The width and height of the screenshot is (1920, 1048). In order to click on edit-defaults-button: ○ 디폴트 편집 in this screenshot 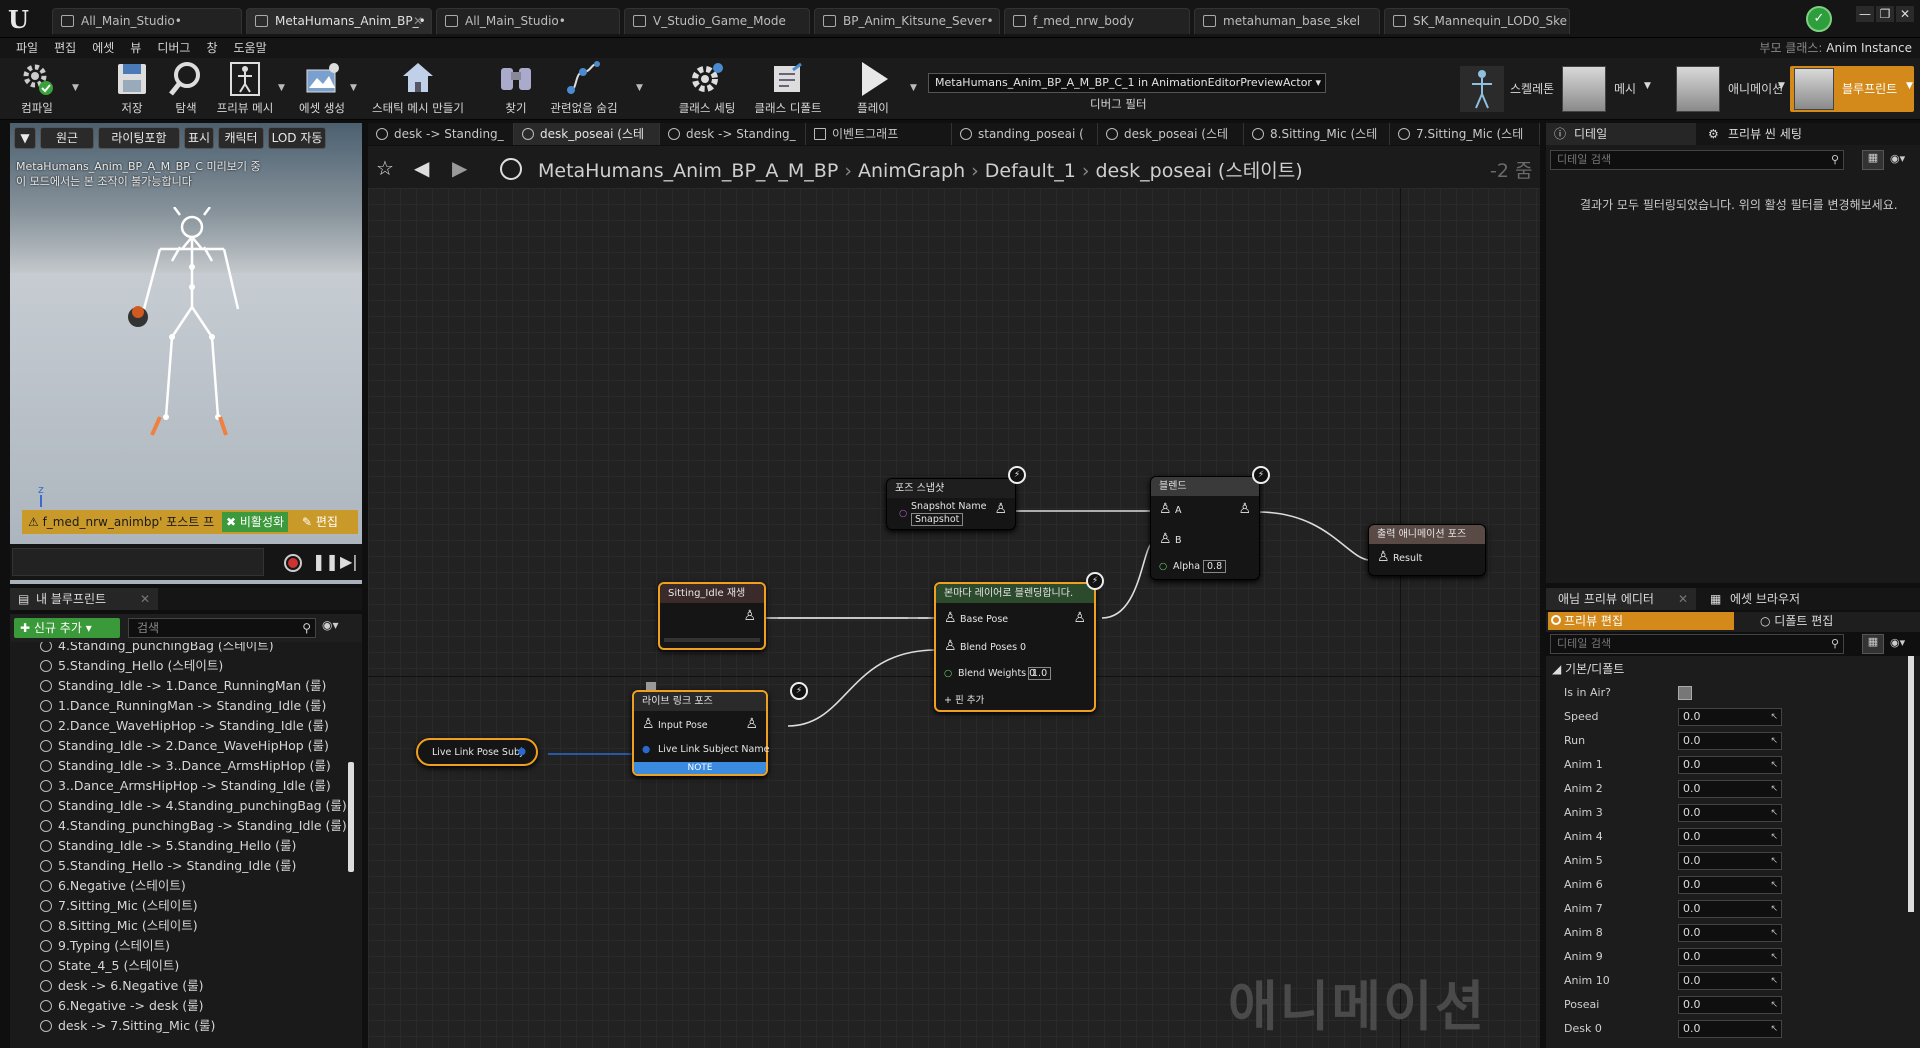, I will do `click(1796, 621)`.